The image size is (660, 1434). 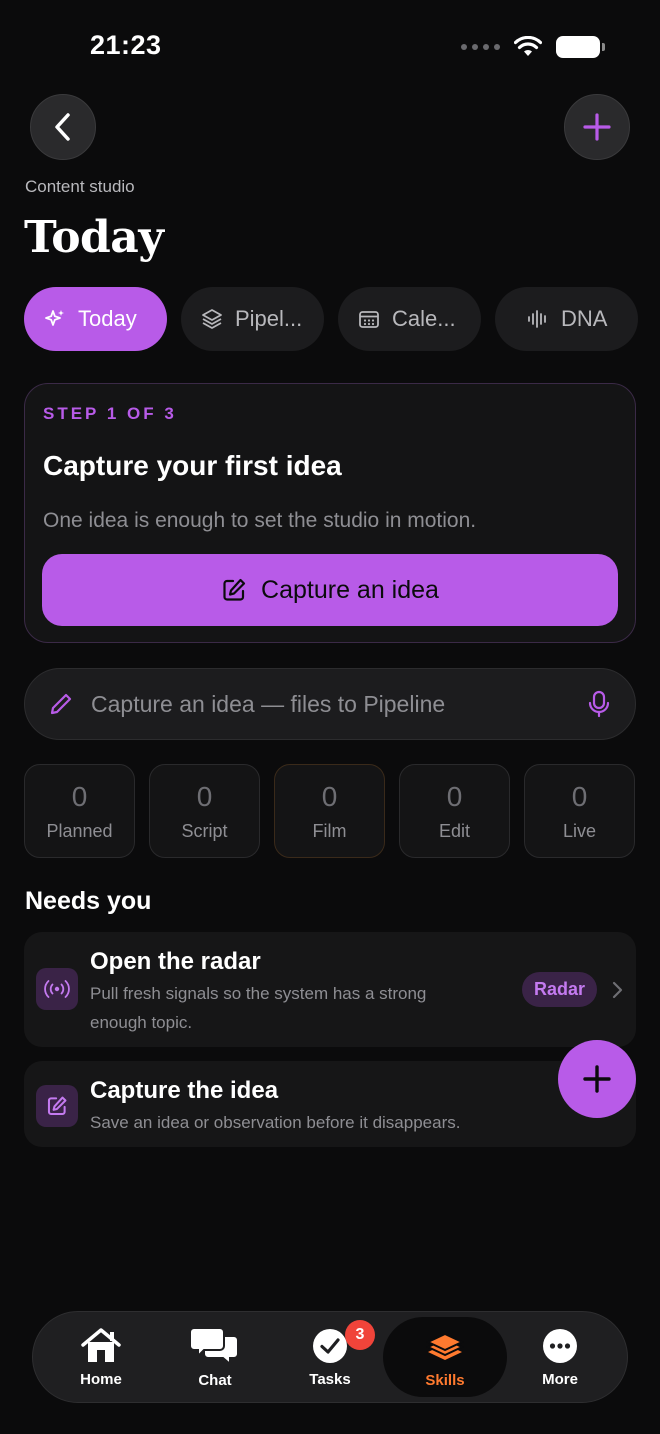 I want to click on wifi-icon, so click(x=528, y=46).